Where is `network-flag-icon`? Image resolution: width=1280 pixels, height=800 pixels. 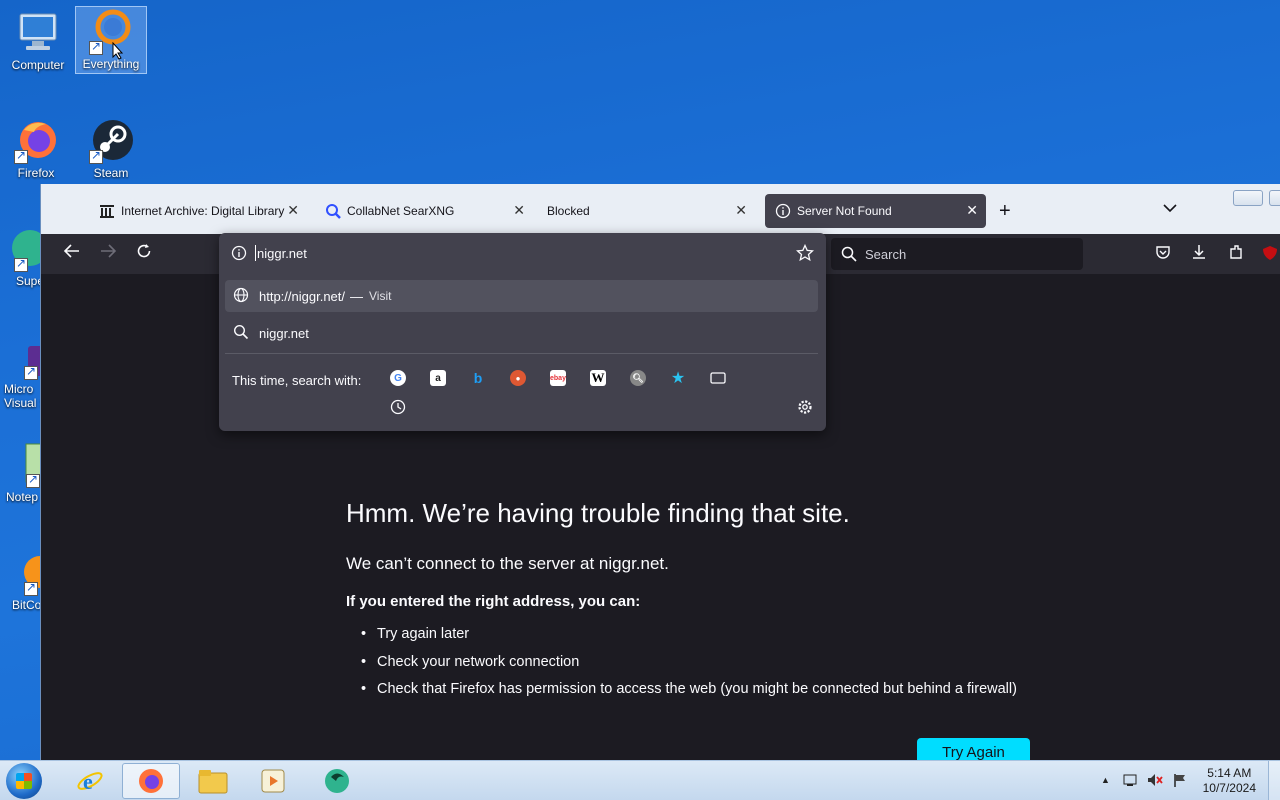
network-flag-icon is located at coordinates (1180, 781).